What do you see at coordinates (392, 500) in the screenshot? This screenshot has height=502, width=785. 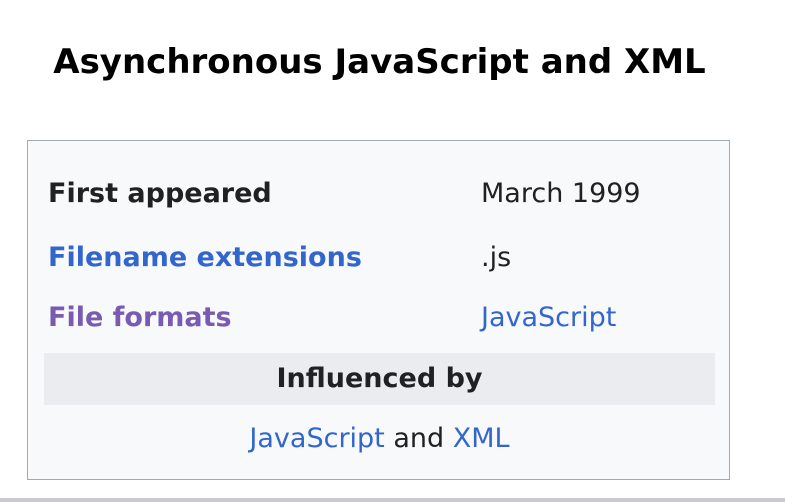 I see `bottom-divider` at bounding box center [392, 500].